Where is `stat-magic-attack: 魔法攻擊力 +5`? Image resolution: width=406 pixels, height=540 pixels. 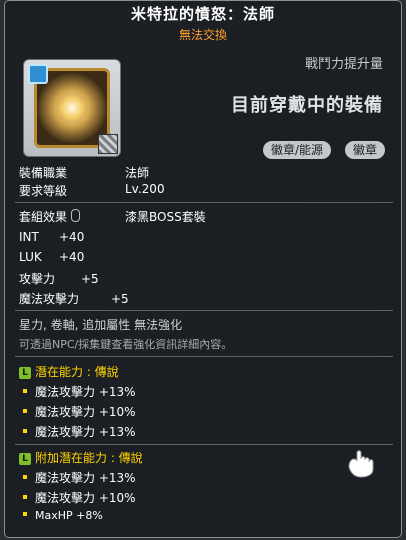 stat-magic-attack: 魔法攻擊力 +5 is located at coordinates (74, 299).